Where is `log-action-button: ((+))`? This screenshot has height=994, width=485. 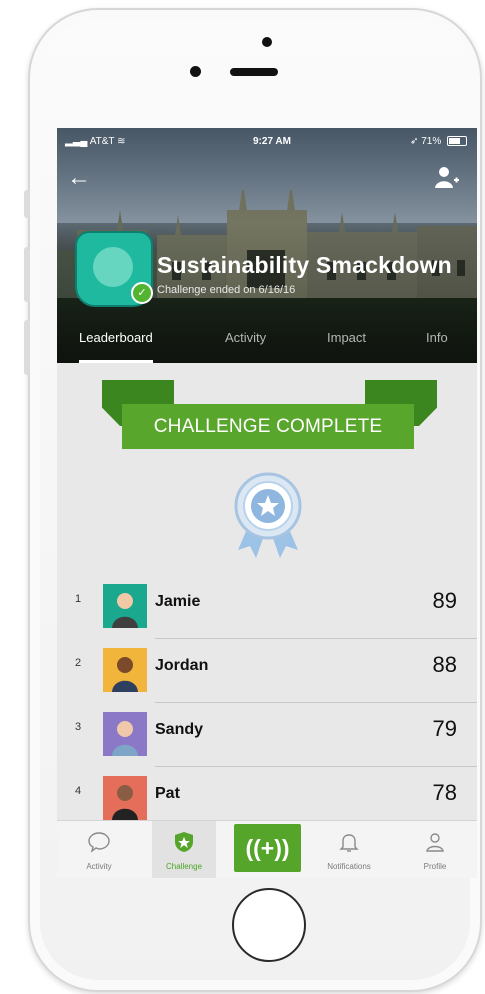
log-action-button: ((+)) is located at coordinates (267, 848).